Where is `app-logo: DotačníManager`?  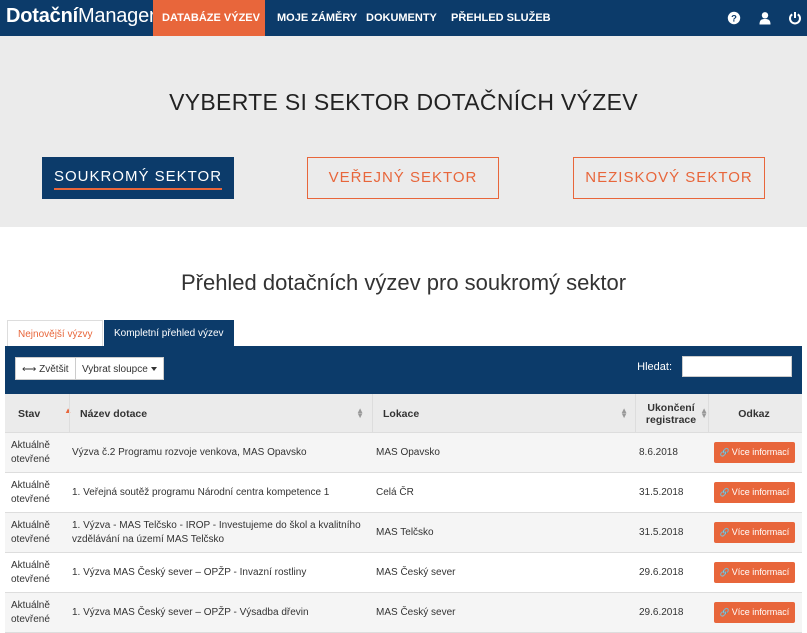 app-logo: DotačníManager is located at coordinates (81, 16).